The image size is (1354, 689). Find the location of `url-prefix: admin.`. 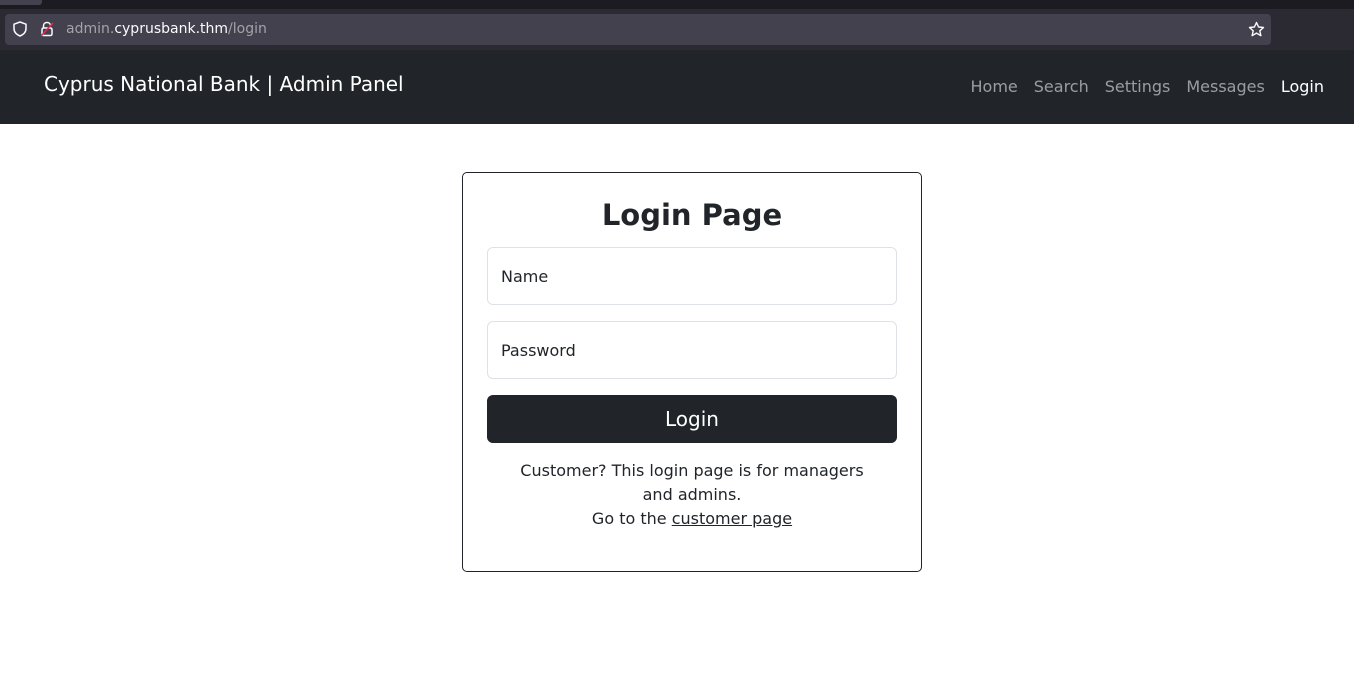

url-prefix: admin. is located at coordinates (90, 29).